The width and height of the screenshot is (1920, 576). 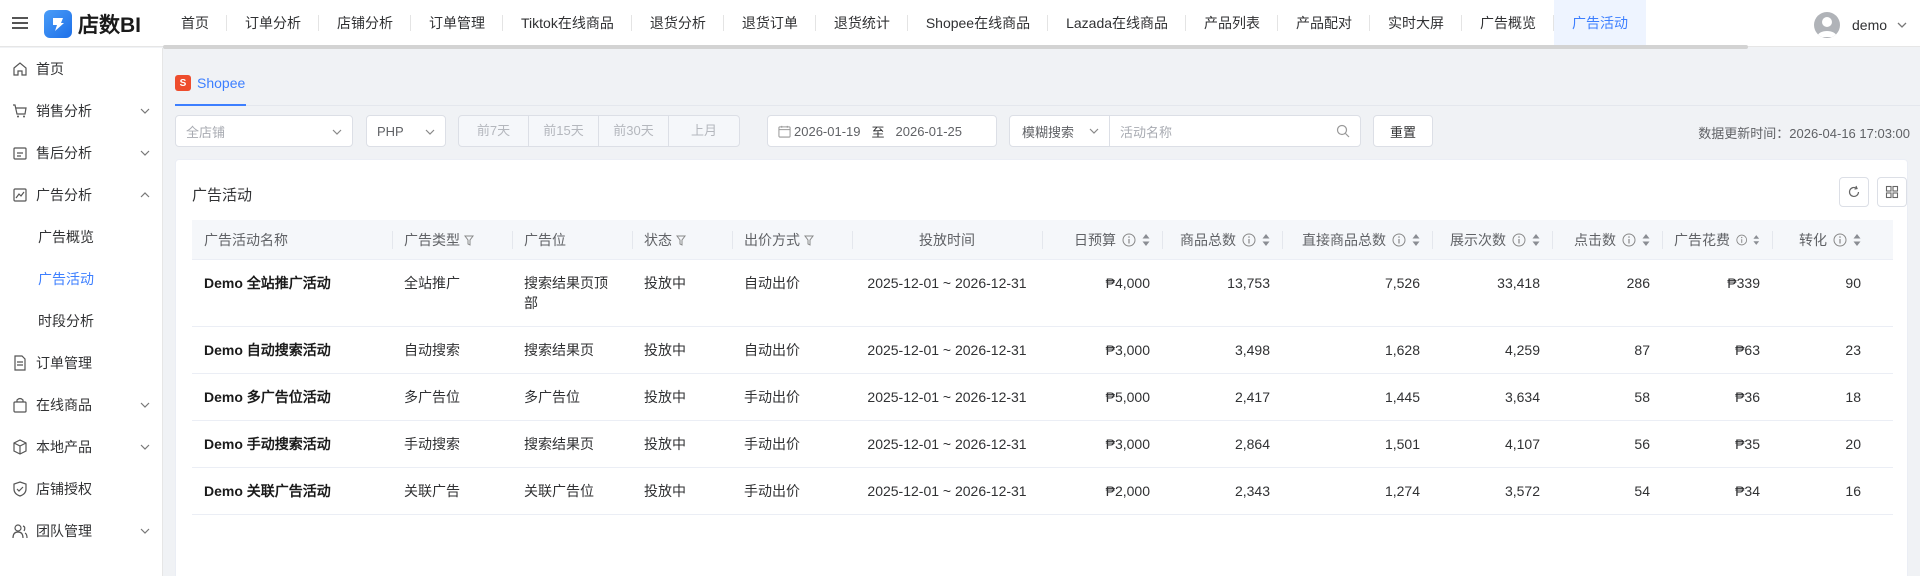 I want to click on header-label: 转化, so click(x=1813, y=240).